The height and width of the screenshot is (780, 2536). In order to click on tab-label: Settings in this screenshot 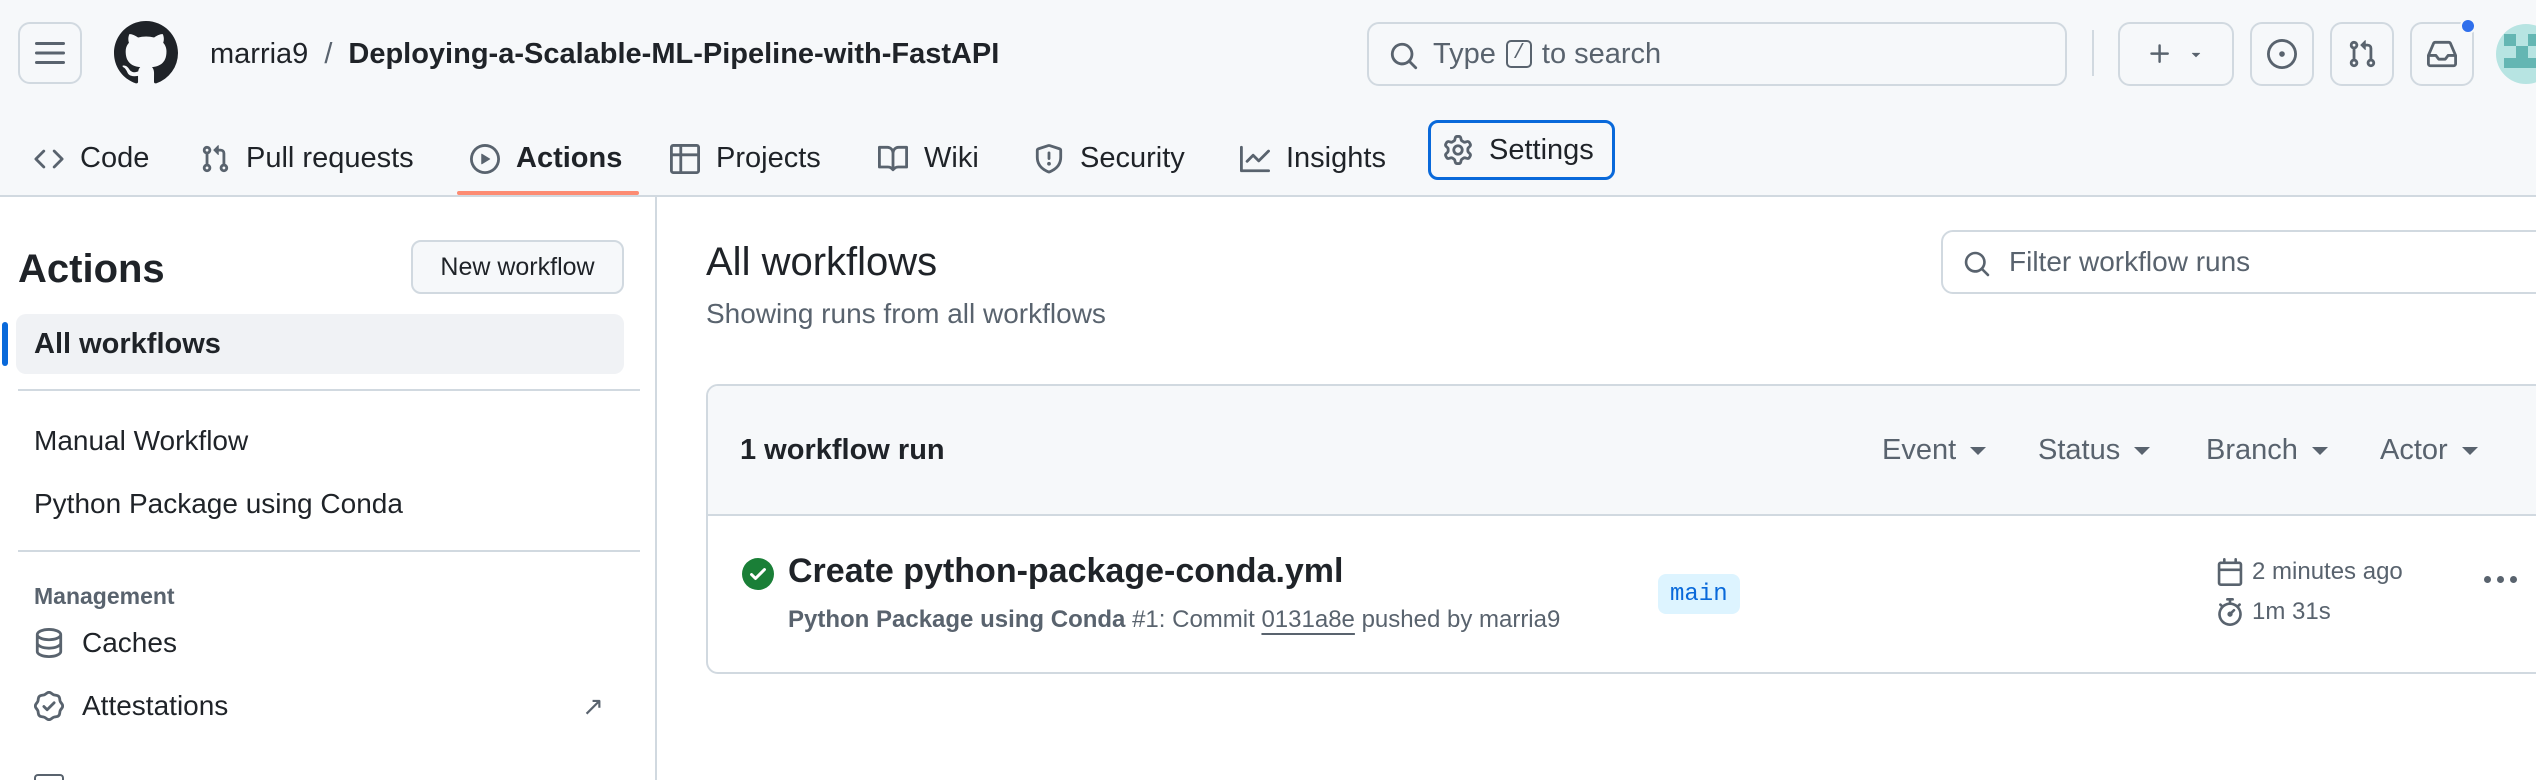, I will do `click(1541, 149)`.